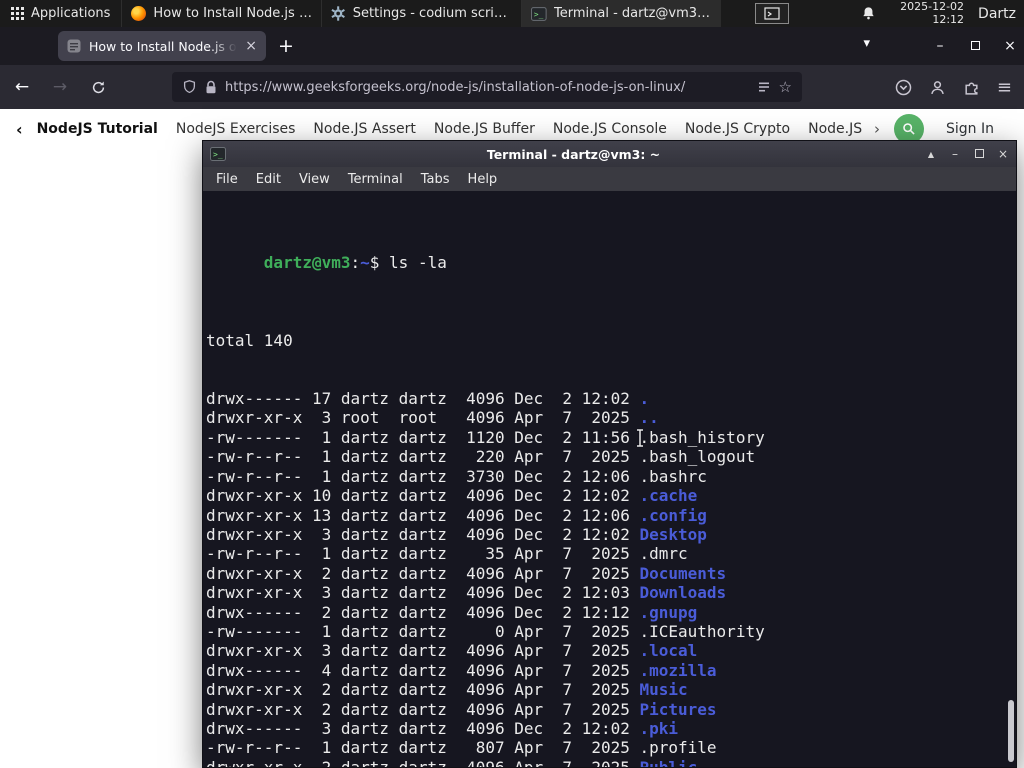 The height and width of the screenshot is (768, 1024). Describe the element at coordinates (932, 6) in the screenshot. I see `clock-date: 2025-12-02` at that location.